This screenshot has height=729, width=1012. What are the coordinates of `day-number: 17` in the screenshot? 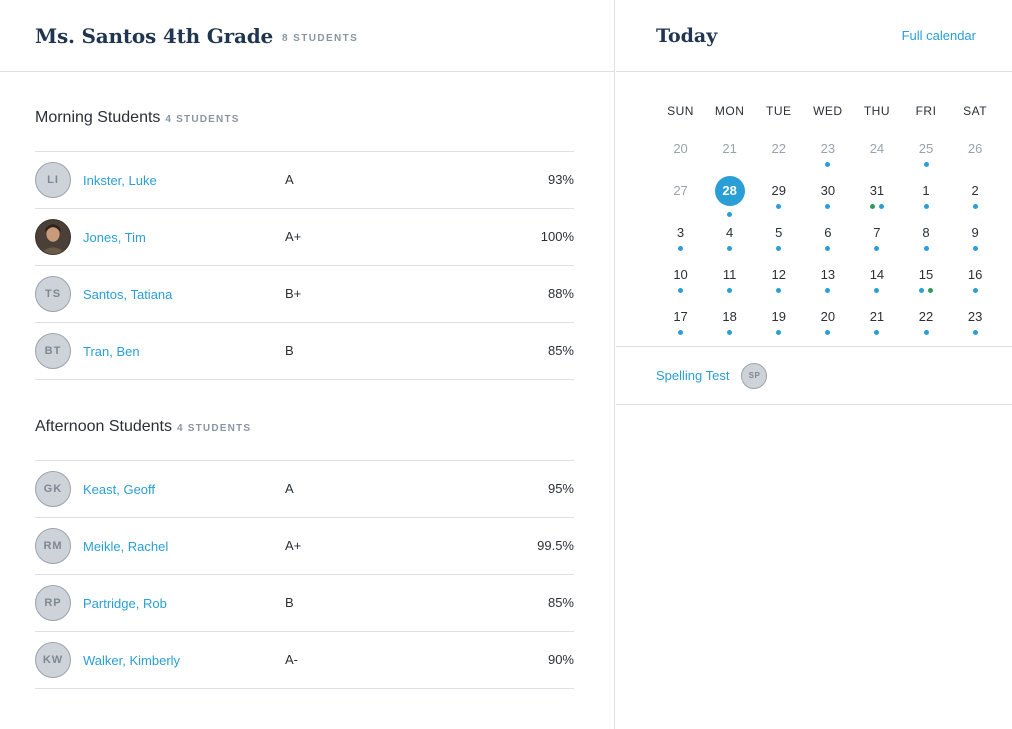 It's located at (680, 316).